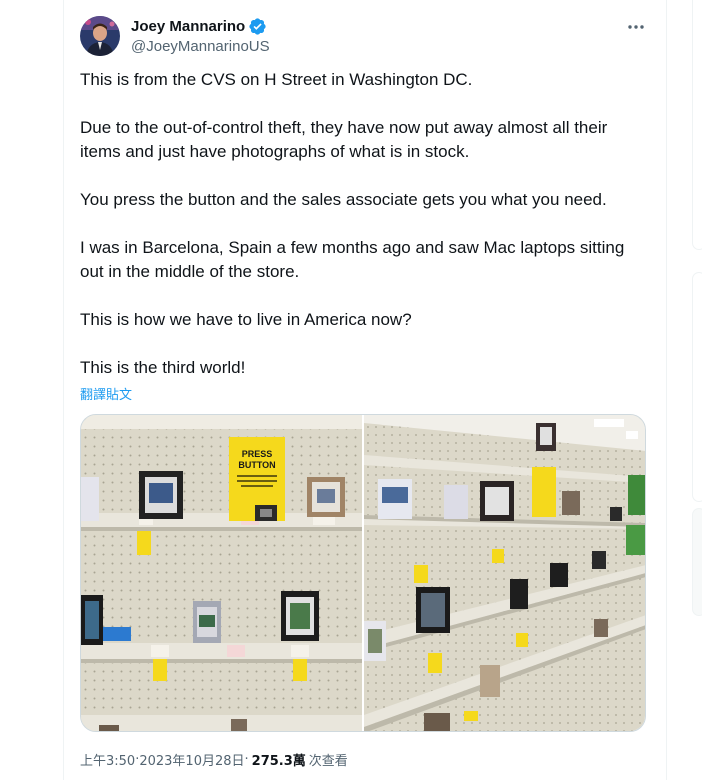  Describe the element at coordinates (107, 759) in the screenshot. I see `tweet-time: 上午3:50` at that location.